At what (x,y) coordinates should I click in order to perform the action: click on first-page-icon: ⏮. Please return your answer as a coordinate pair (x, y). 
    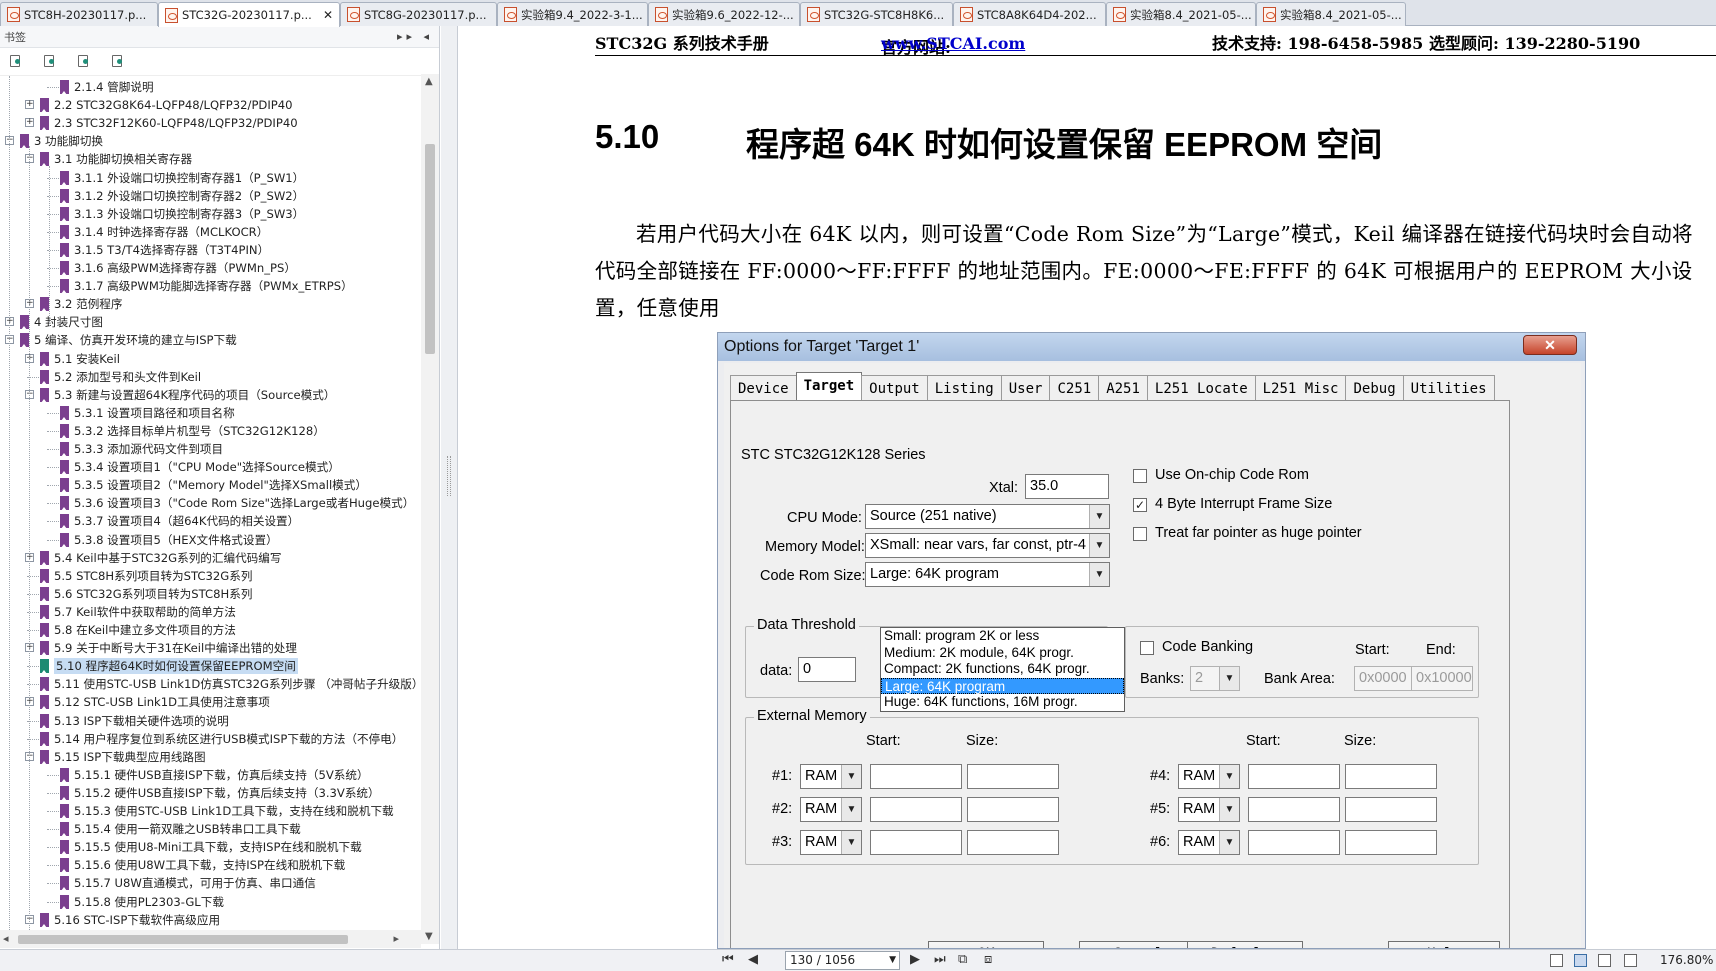
    Looking at the image, I should click on (728, 959).